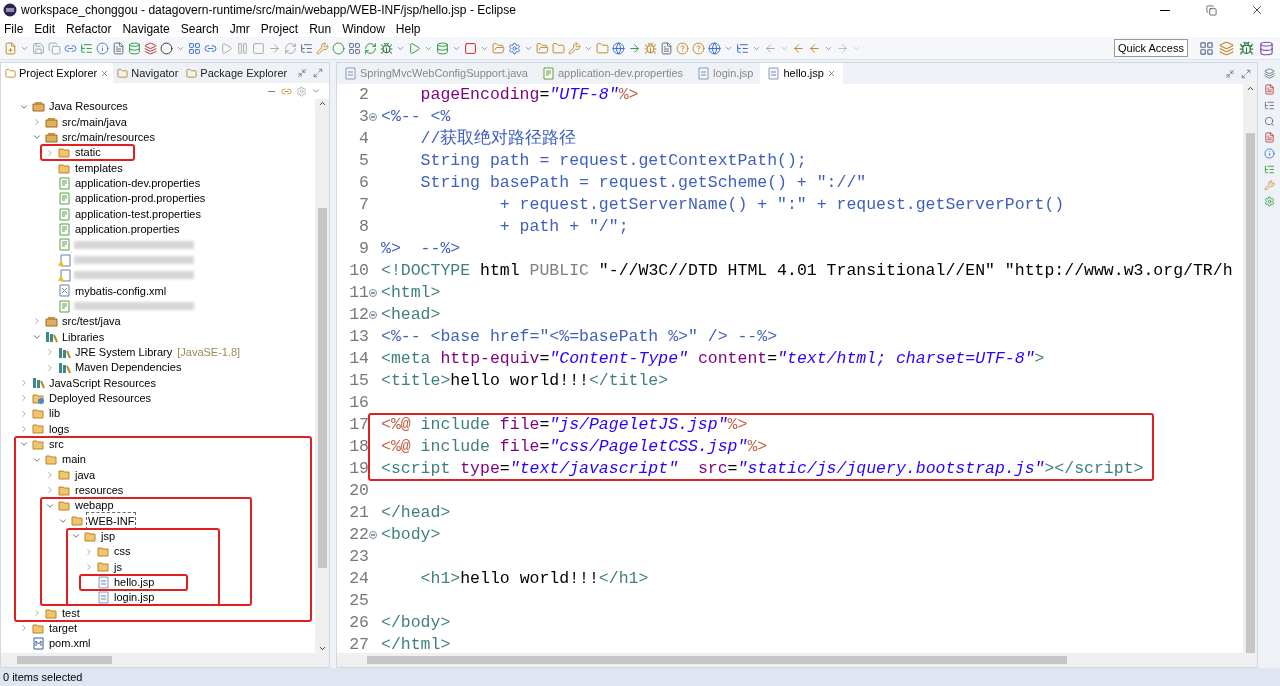 The width and height of the screenshot is (1280, 686). I want to click on menu-item: Jmr, so click(239, 28).